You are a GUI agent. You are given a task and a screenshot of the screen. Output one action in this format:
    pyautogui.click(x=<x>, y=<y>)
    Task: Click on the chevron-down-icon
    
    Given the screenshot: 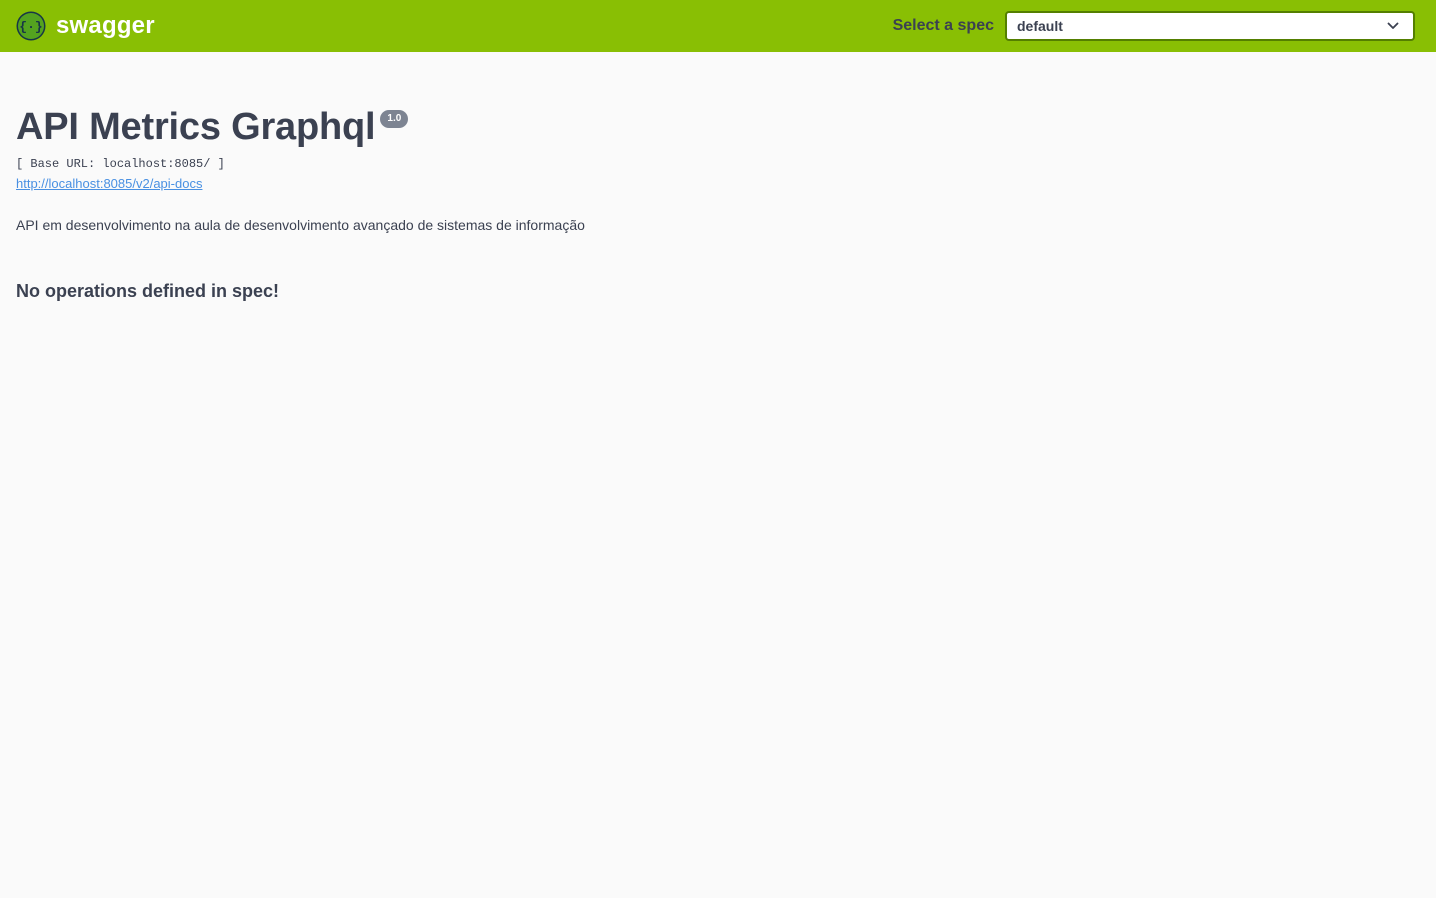 What is the action you would take?
    pyautogui.click(x=1393, y=25)
    